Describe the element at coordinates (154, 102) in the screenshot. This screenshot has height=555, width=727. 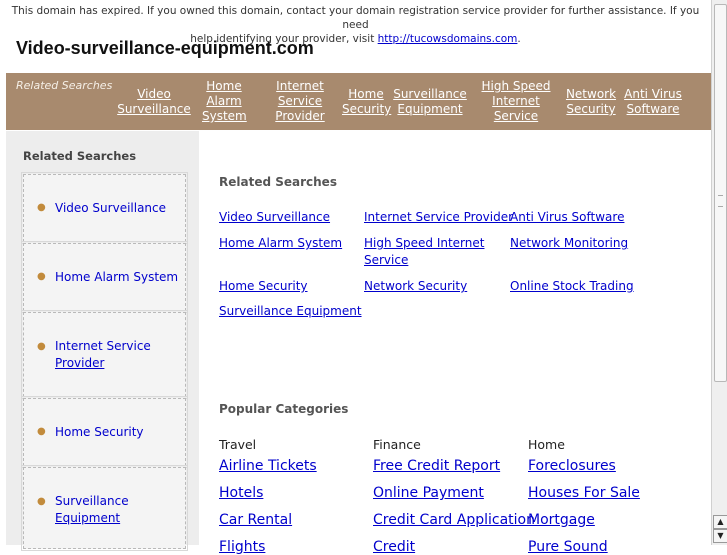
I see `top-link-video-surveillance: Video Surveillance` at that location.